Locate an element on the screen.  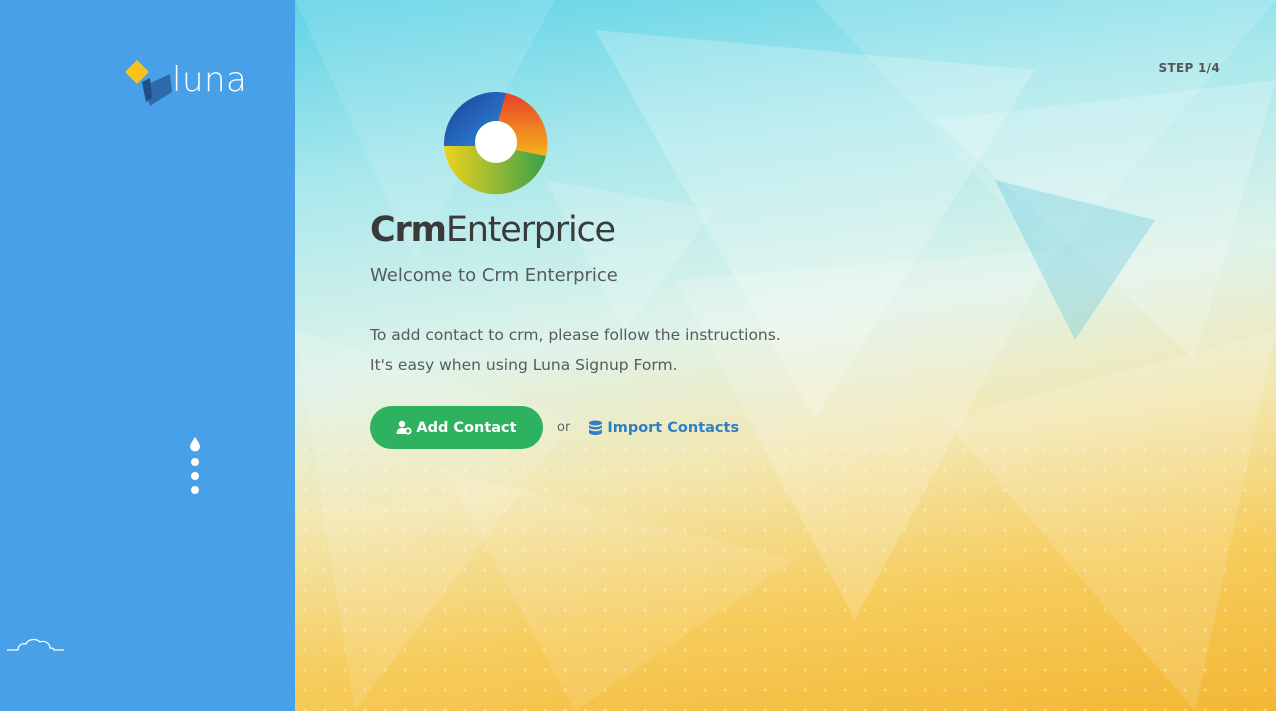
action-row: Add Contact or Import Contacts is located at coordinates (554, 427).